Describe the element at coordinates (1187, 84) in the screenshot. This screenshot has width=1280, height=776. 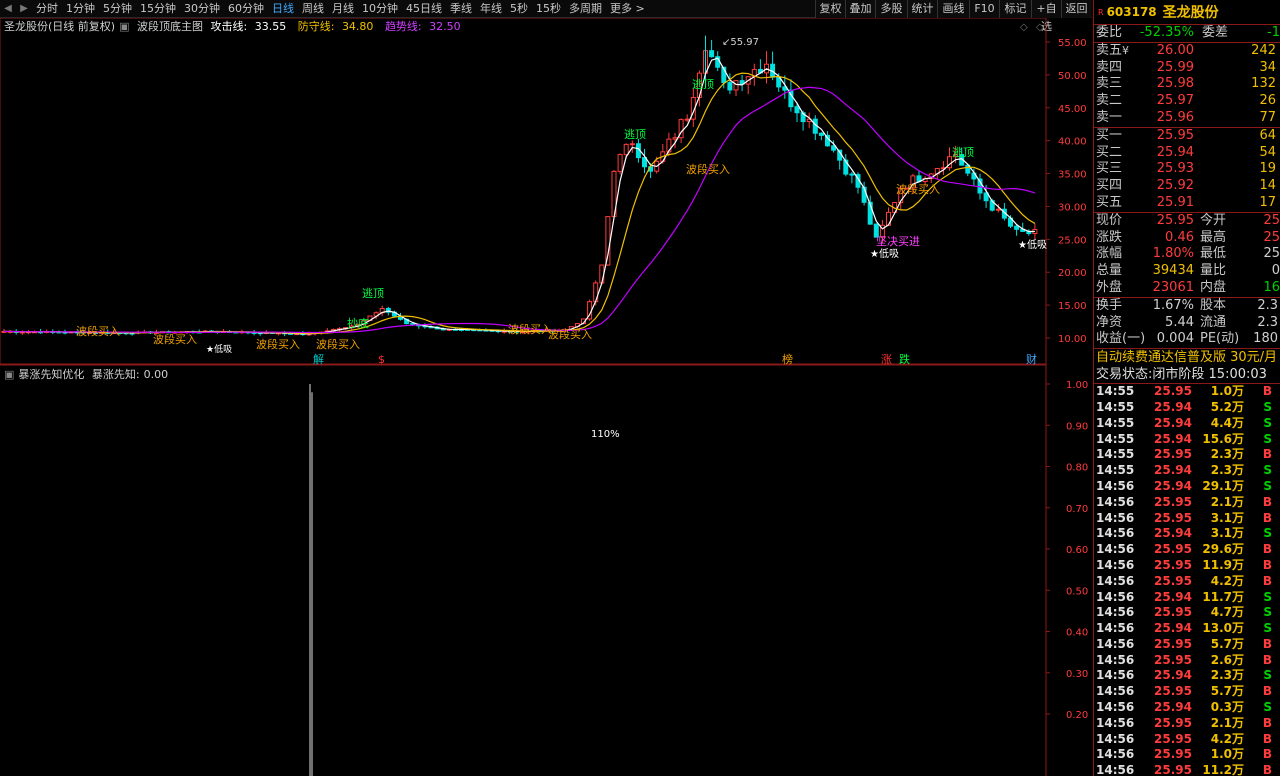
I see `ask-row: 卖三 25.98 132` at that location.